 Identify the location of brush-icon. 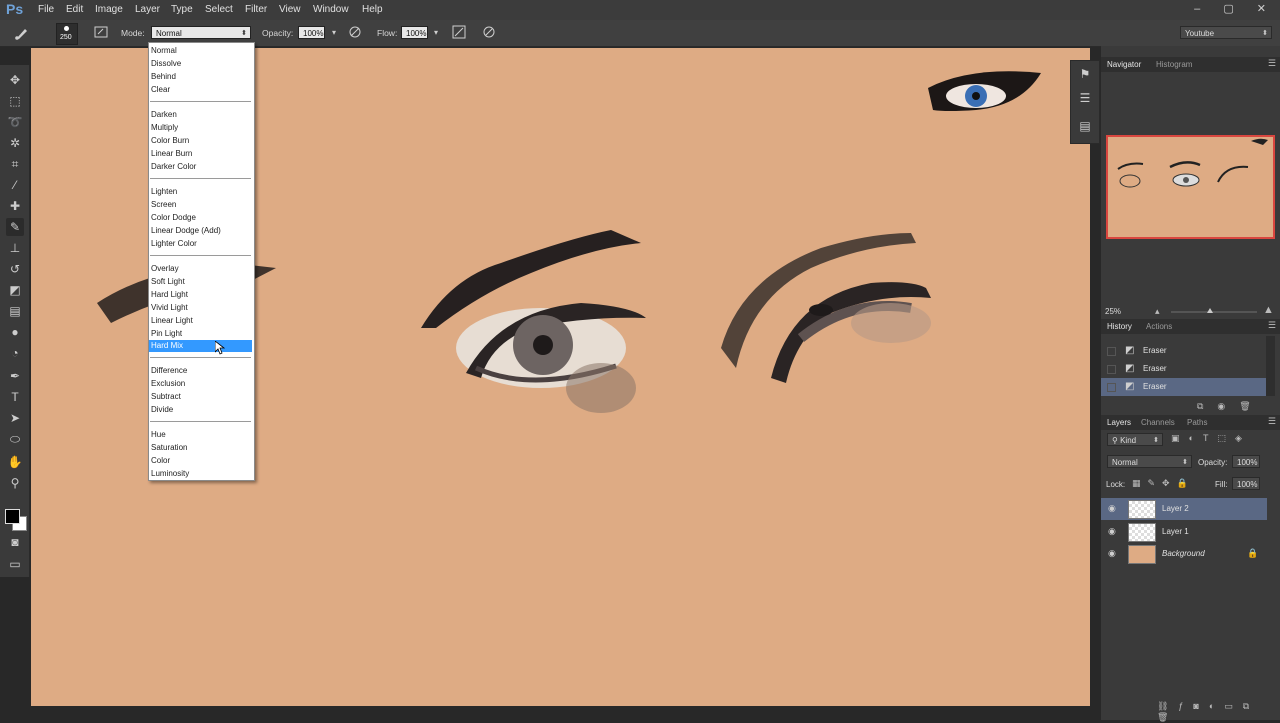
(22, 33).